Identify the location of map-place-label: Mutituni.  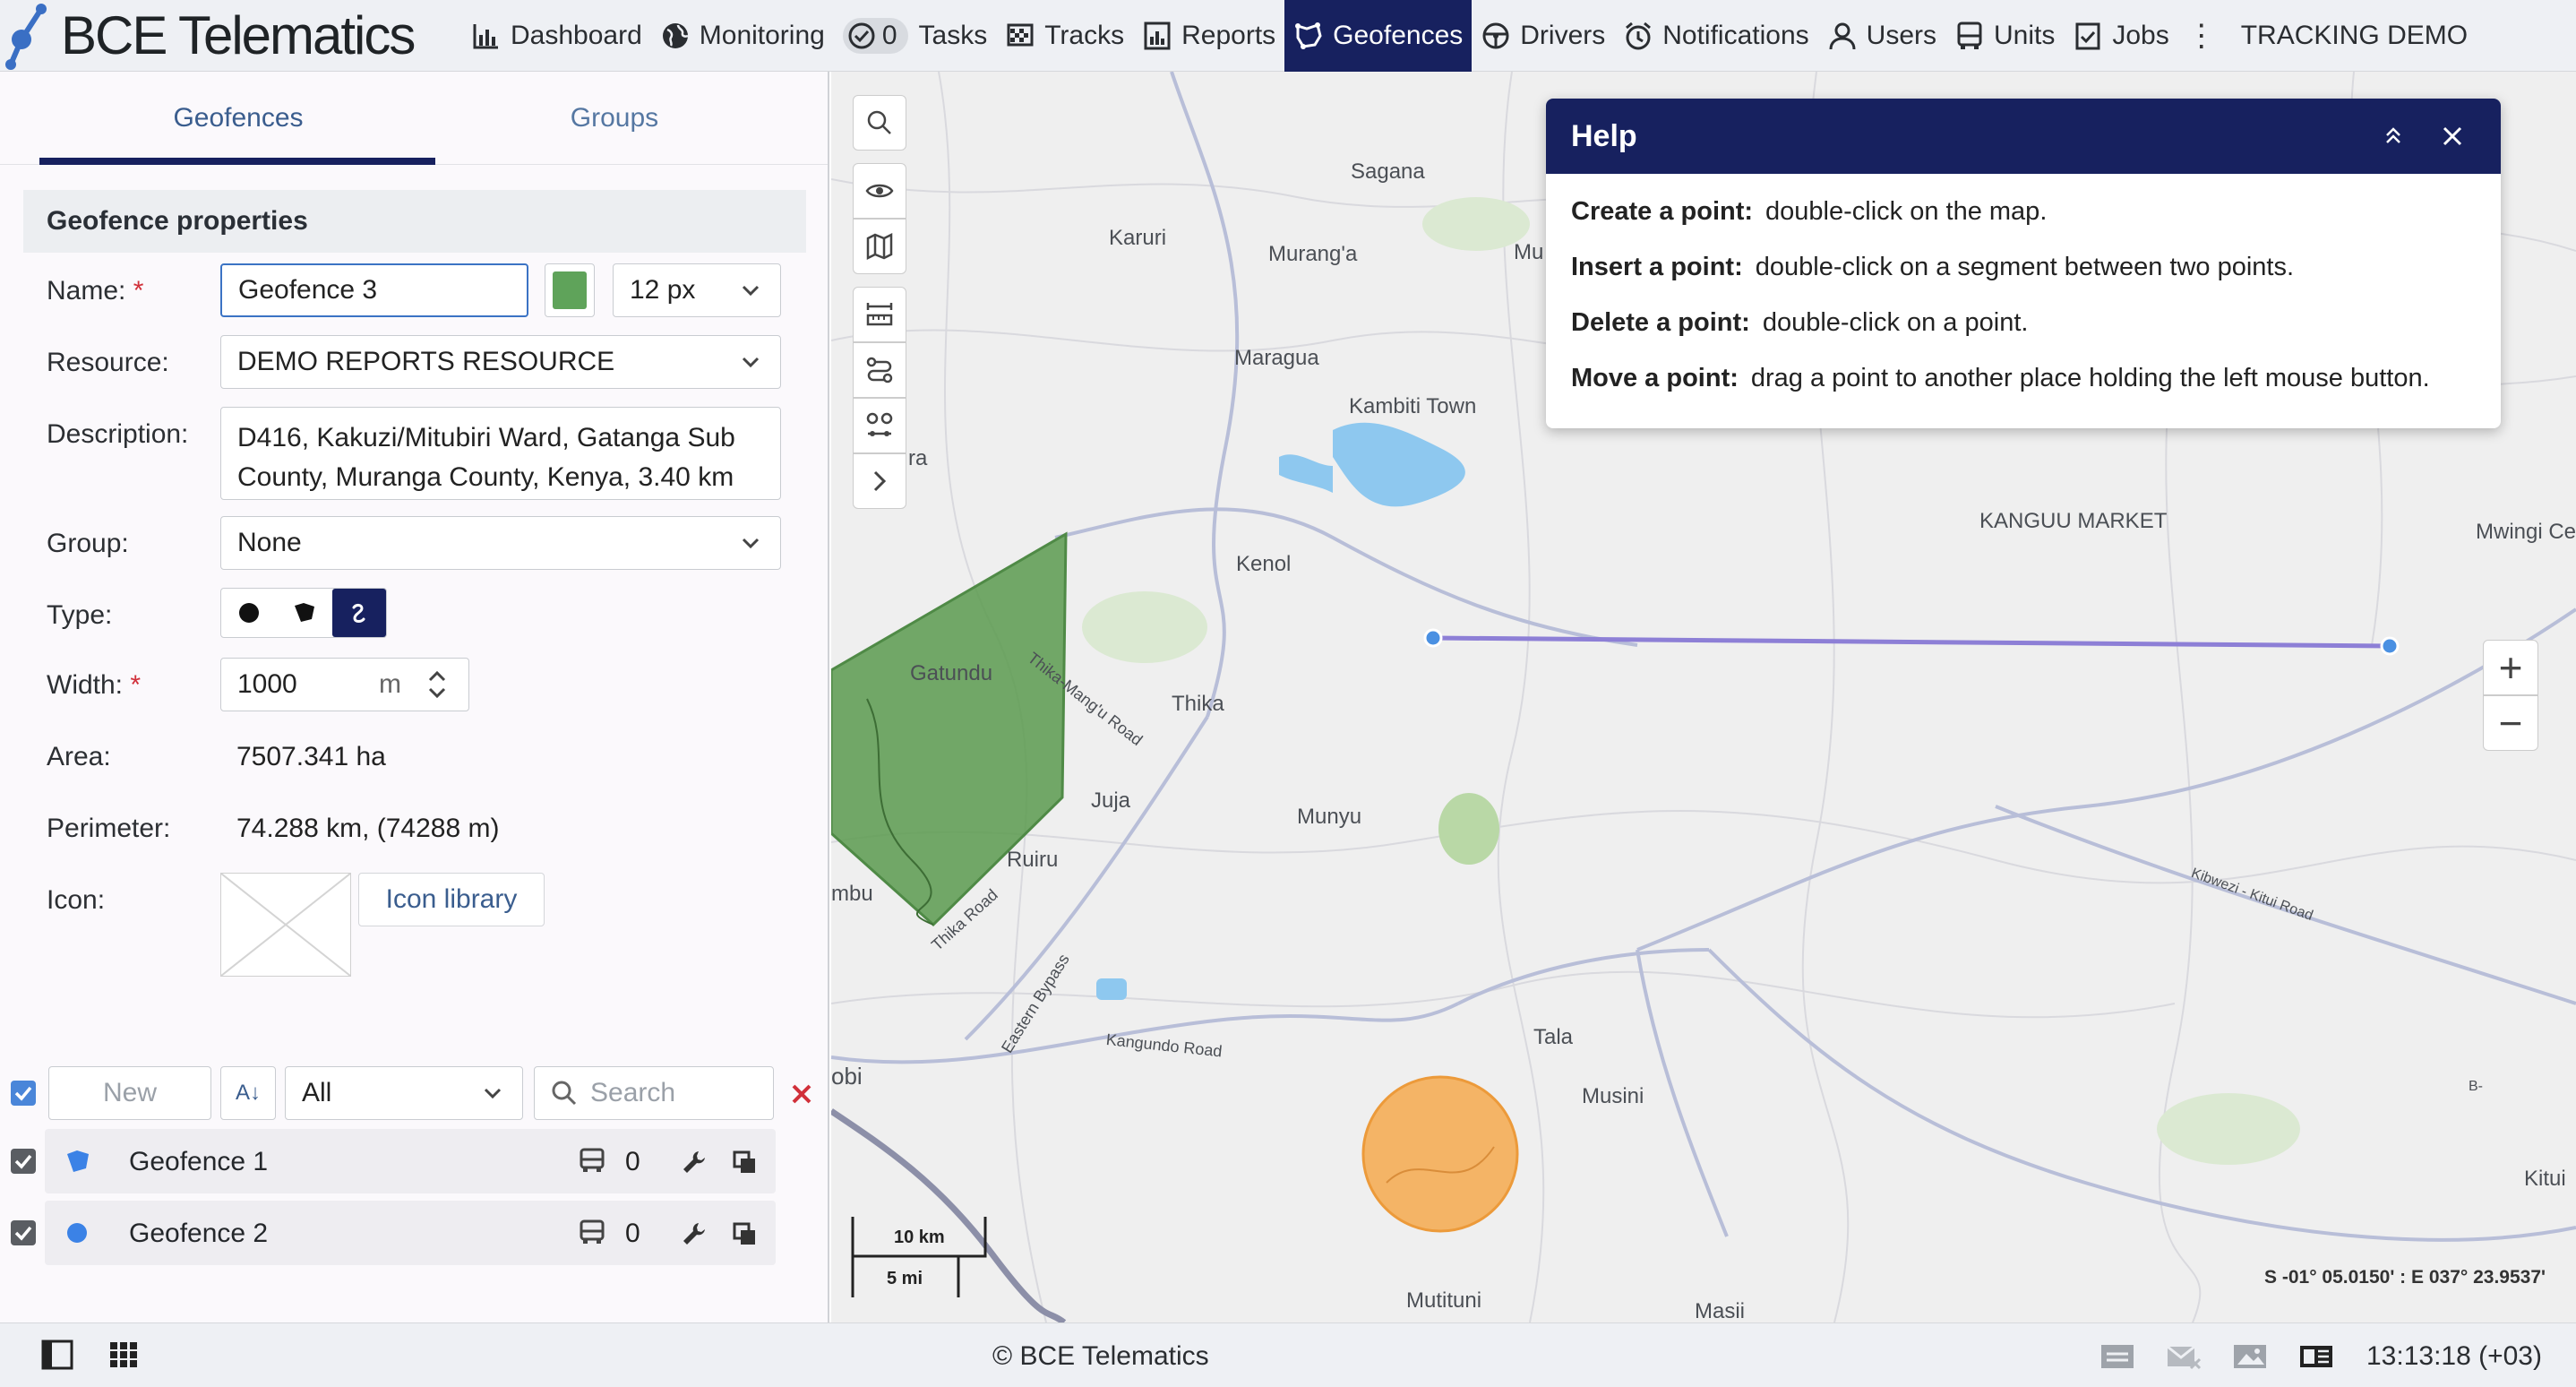
(1444, 1300).